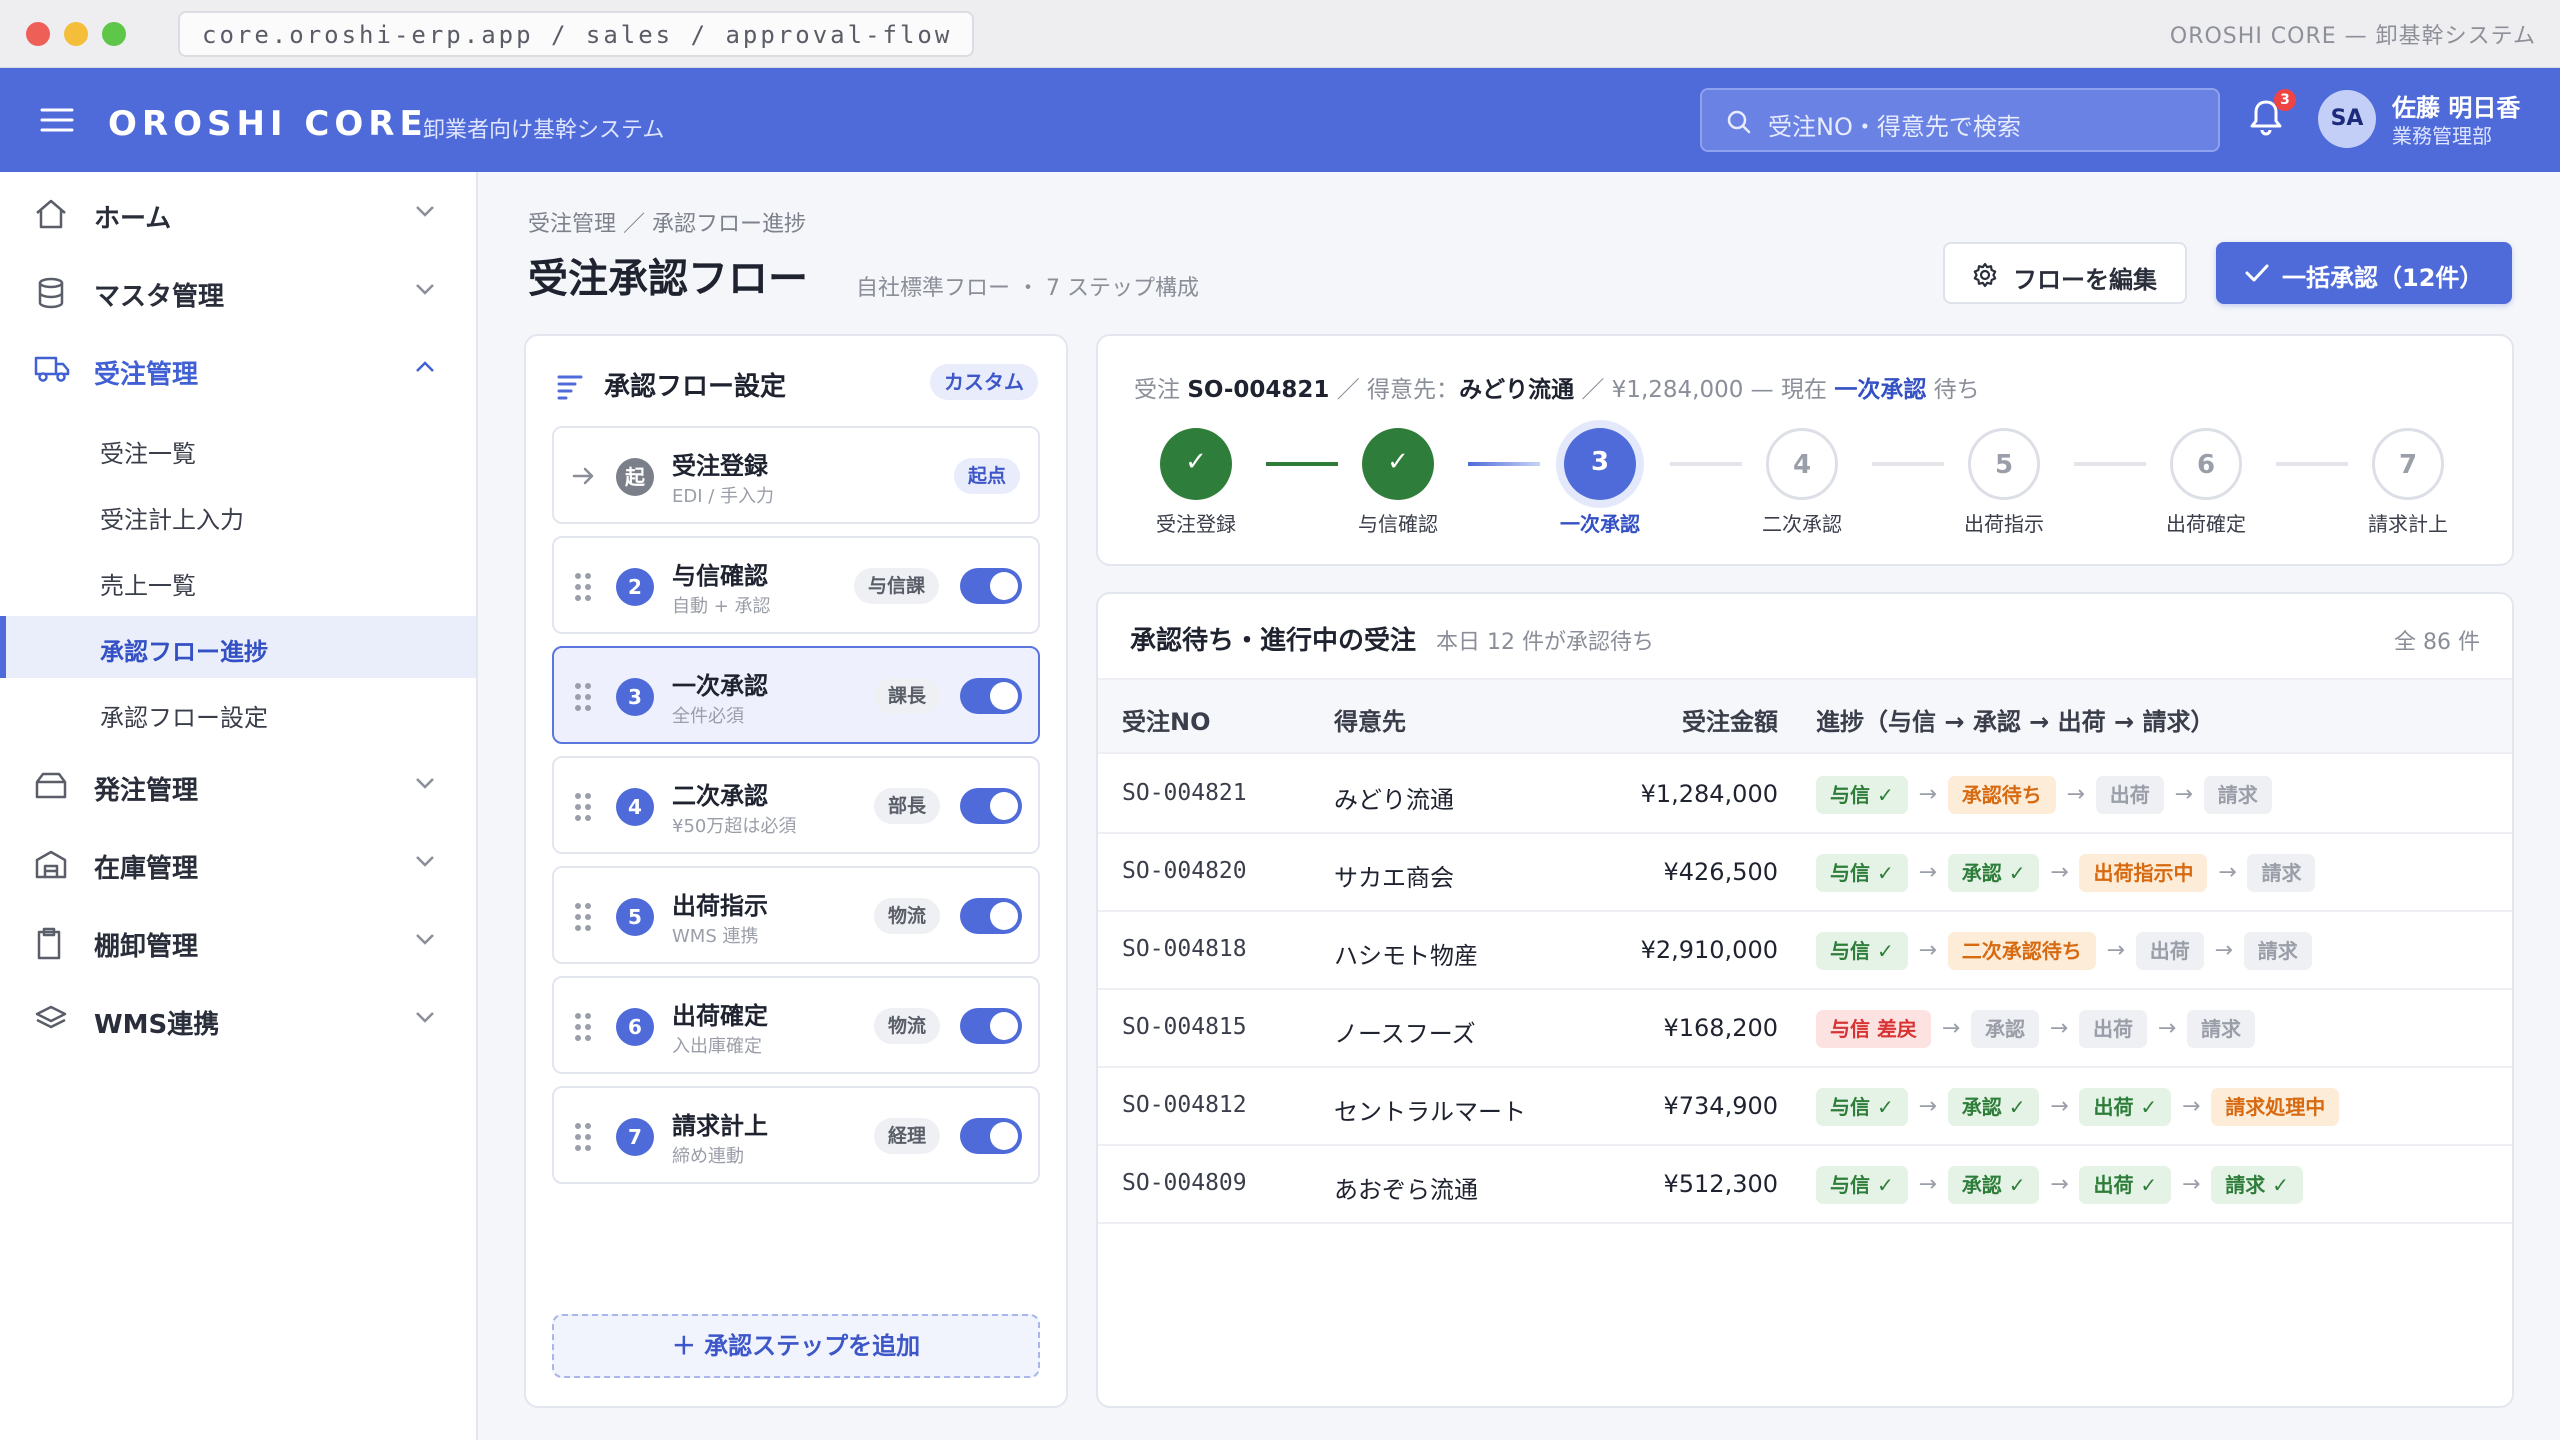 This screenshot has height=1440, width=2560. I want to click on order-number: SO-004809, so click(1184, 1183).